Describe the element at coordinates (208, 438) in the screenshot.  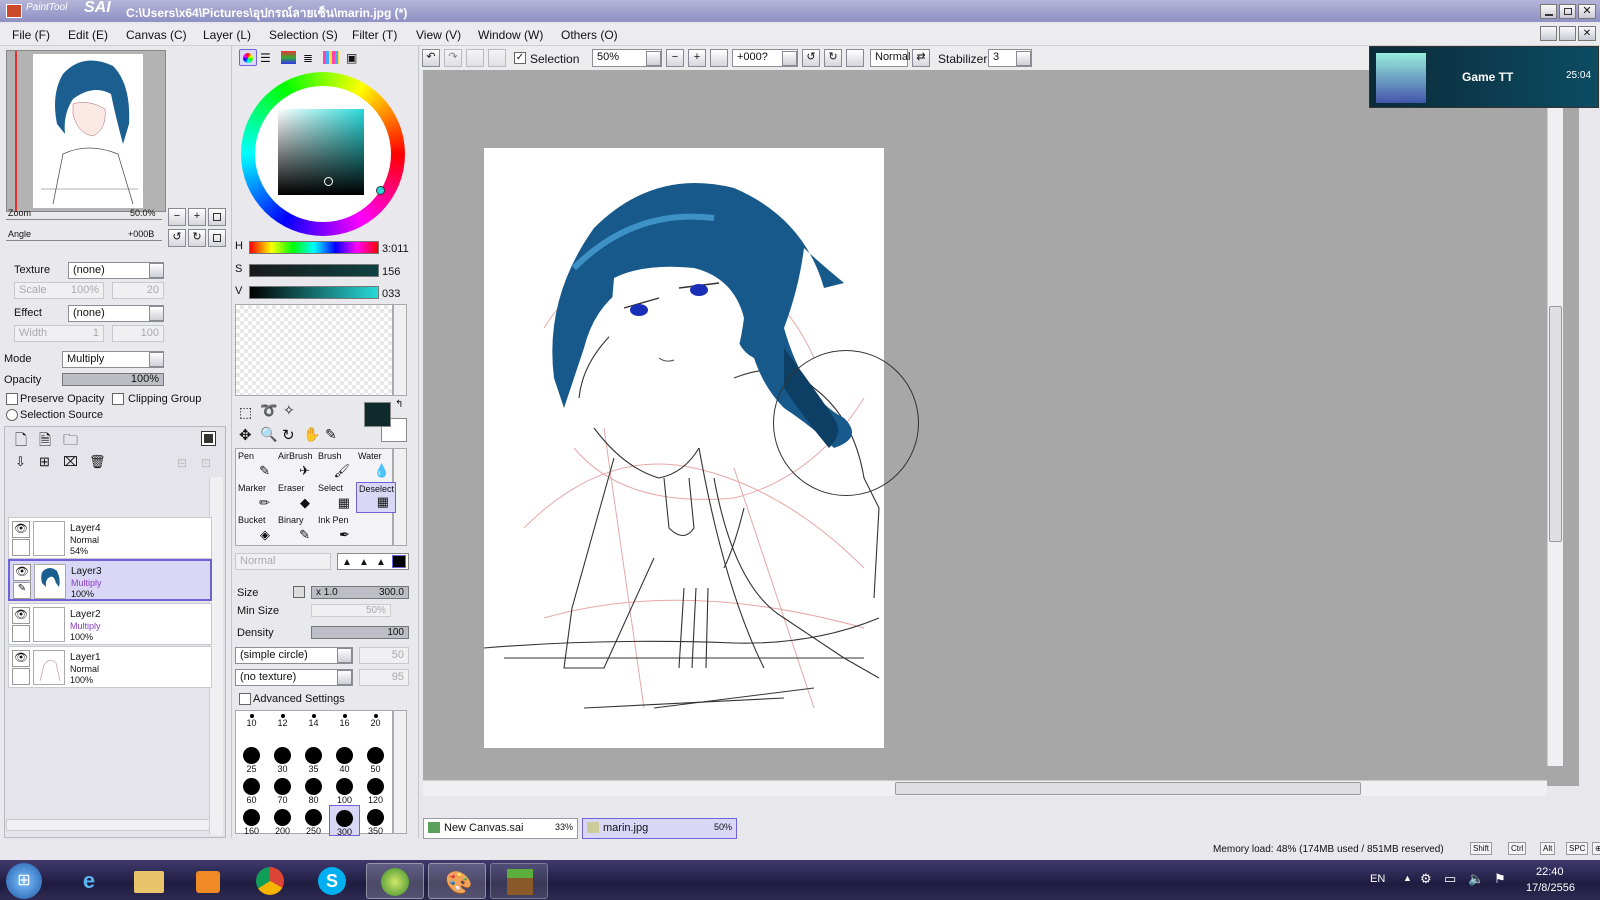
I see `layer-panel-square-icon` at that location.